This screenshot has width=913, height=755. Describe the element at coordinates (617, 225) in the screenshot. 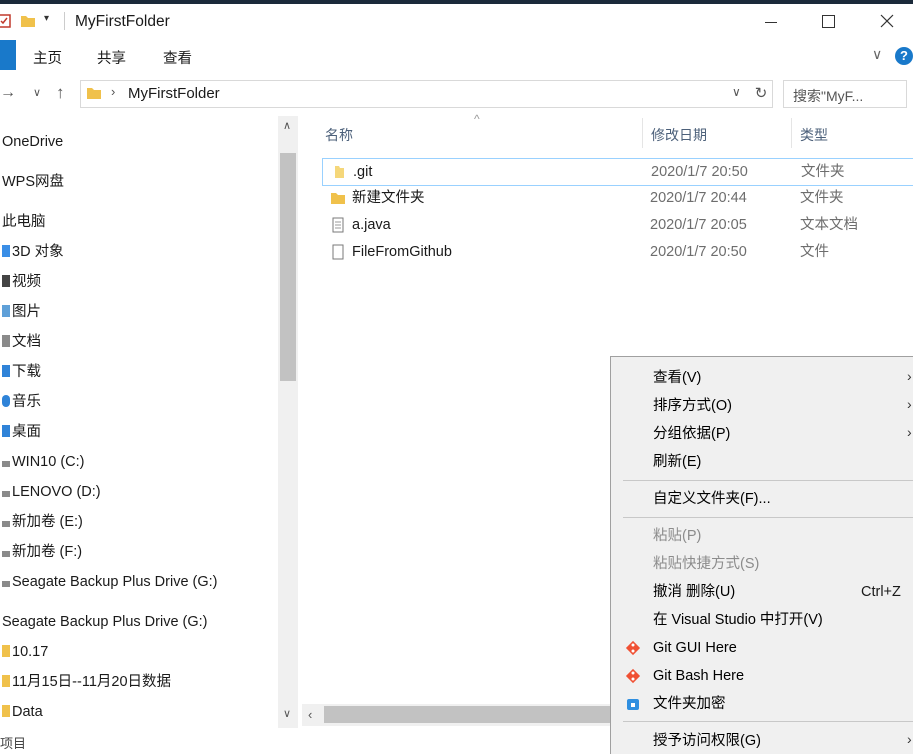

I see `file-row: a.java 2020/1/7 20:05 文本文档` at that location.